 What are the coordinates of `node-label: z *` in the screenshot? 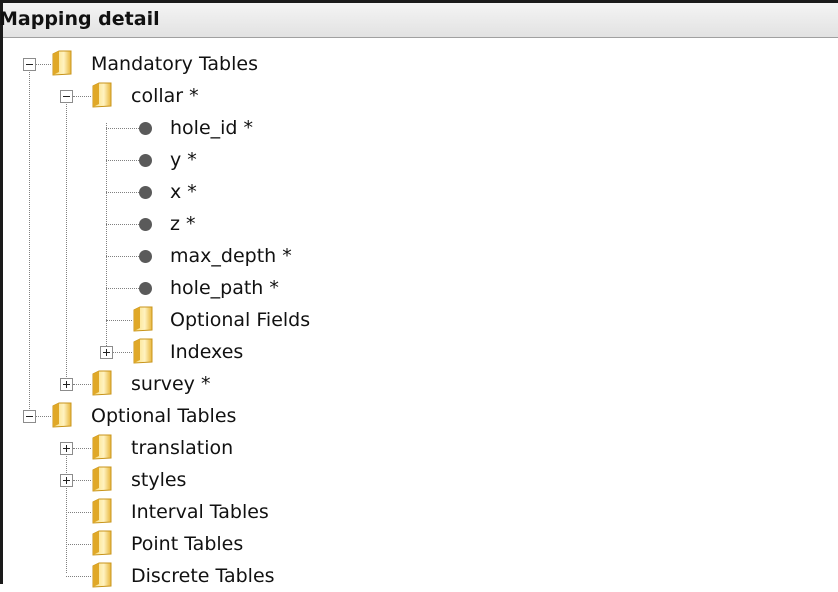 It's located at (183, 224).